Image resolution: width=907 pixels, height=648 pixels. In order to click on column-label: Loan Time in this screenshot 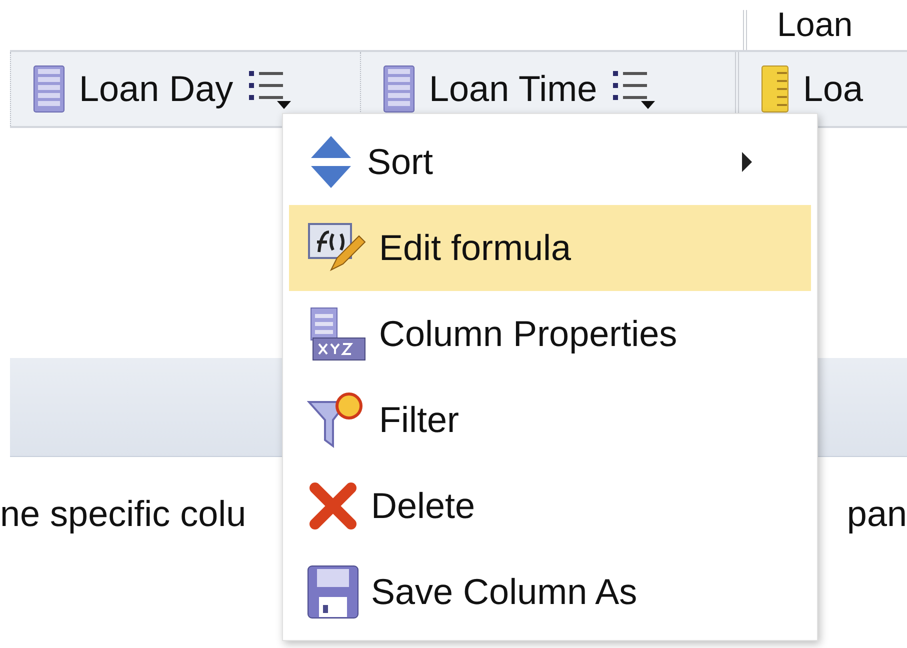, I will do `click(513, 89)`.